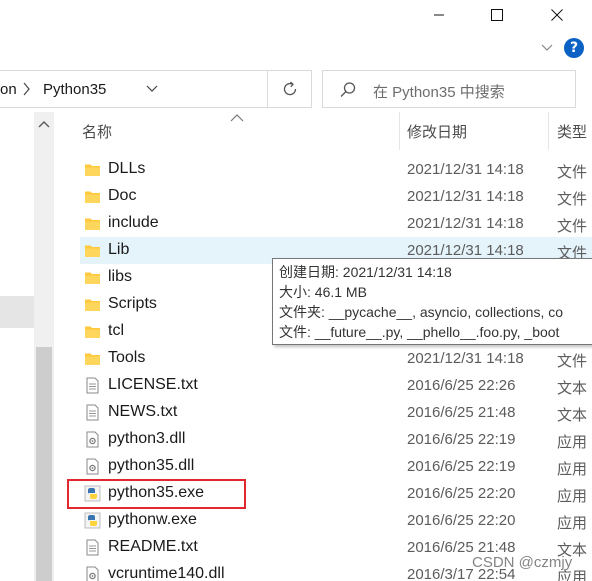 This screenshot has width=592, height=581. What do you see at coordinates (8, 89) in the screenshot?
I see `breadcrumb-previous: on` at bounding box center [8, 89].